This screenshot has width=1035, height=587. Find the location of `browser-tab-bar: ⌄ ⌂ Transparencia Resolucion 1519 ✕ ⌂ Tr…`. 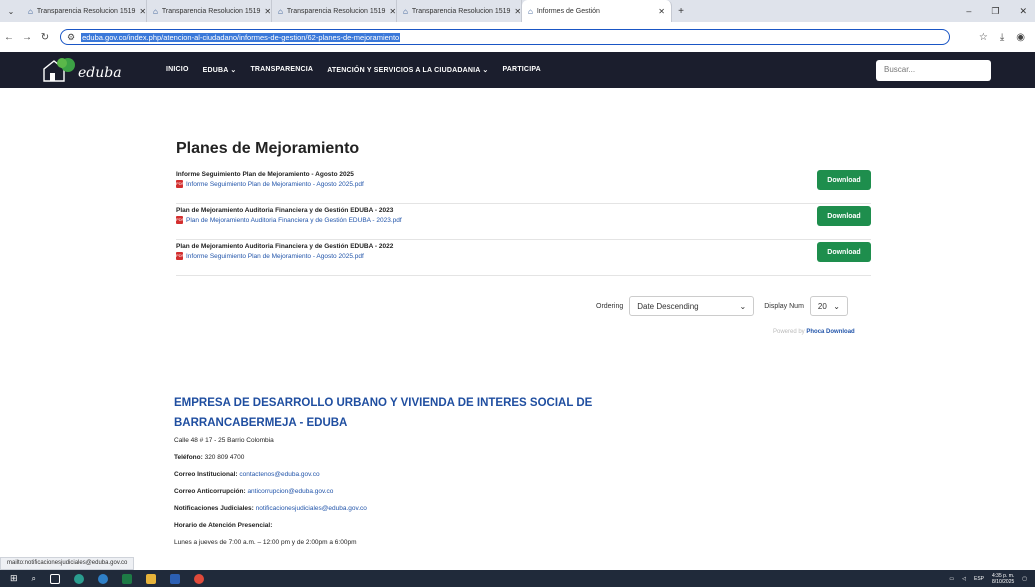

browser-tab-bar: ⌄ ⌂ Transparencia Resolucion 1519 ✕ ⌂ Tr… is located at coordinates (517, 11).